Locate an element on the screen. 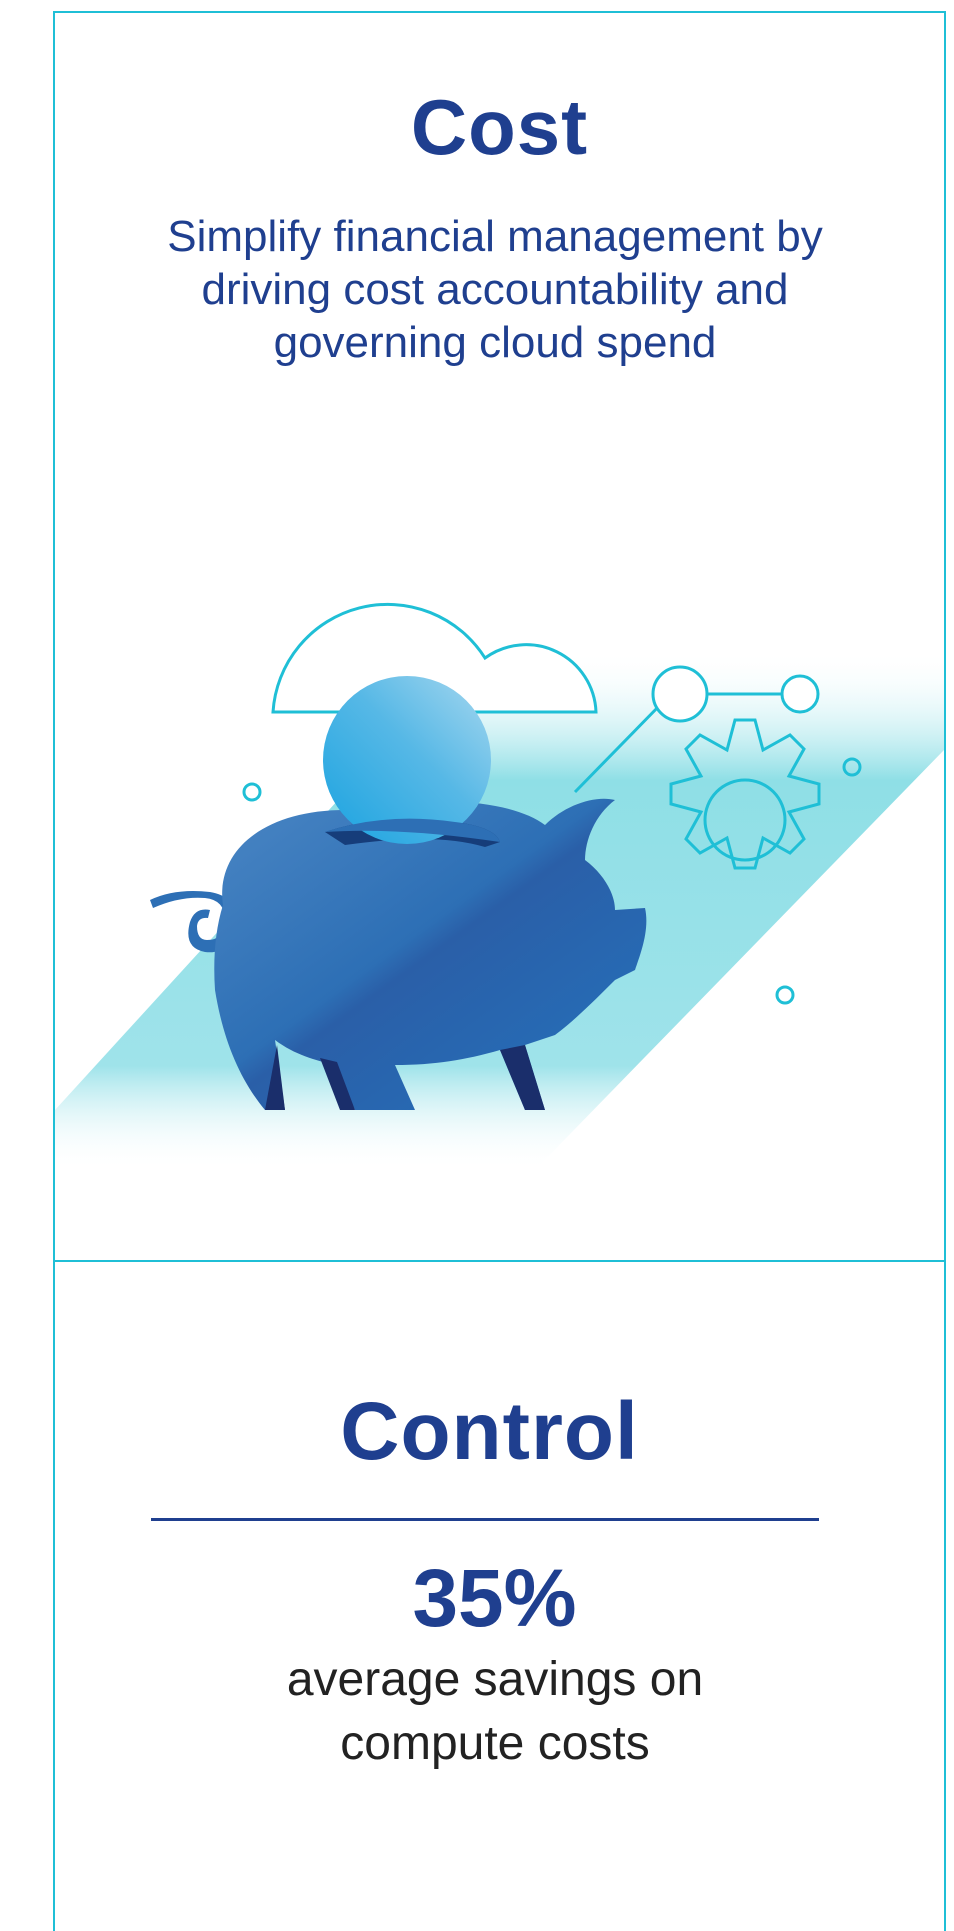  savings-stat-value: 35% is located at coordinates (494, 1598).